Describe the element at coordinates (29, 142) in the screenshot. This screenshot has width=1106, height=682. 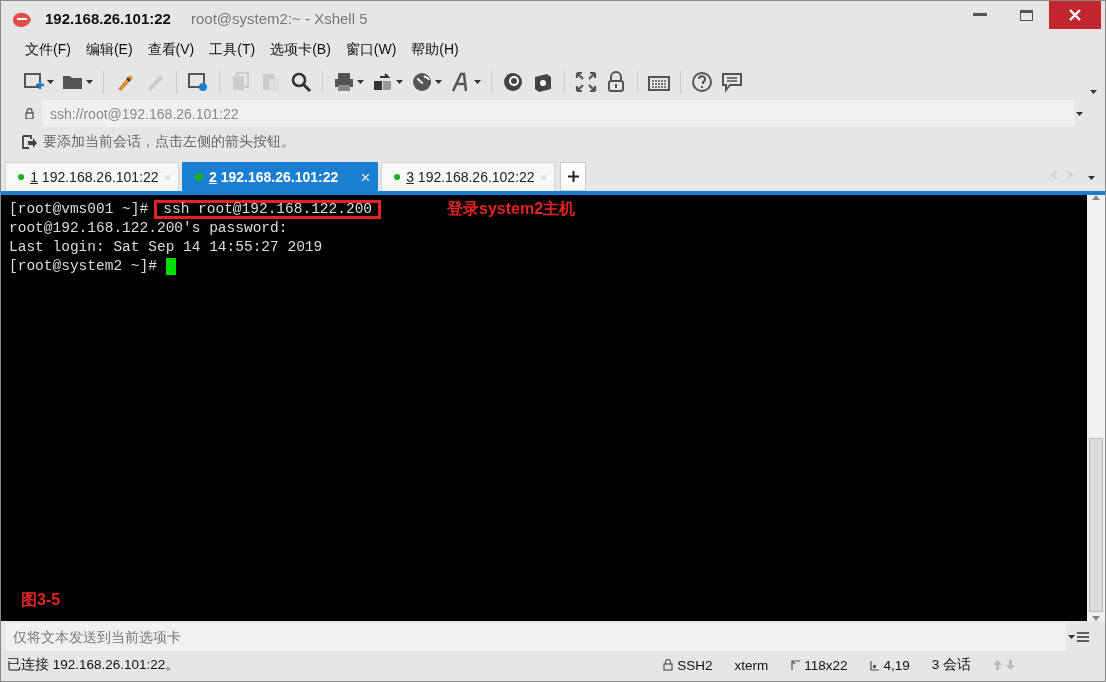
I see `arrow-icon` at that location.